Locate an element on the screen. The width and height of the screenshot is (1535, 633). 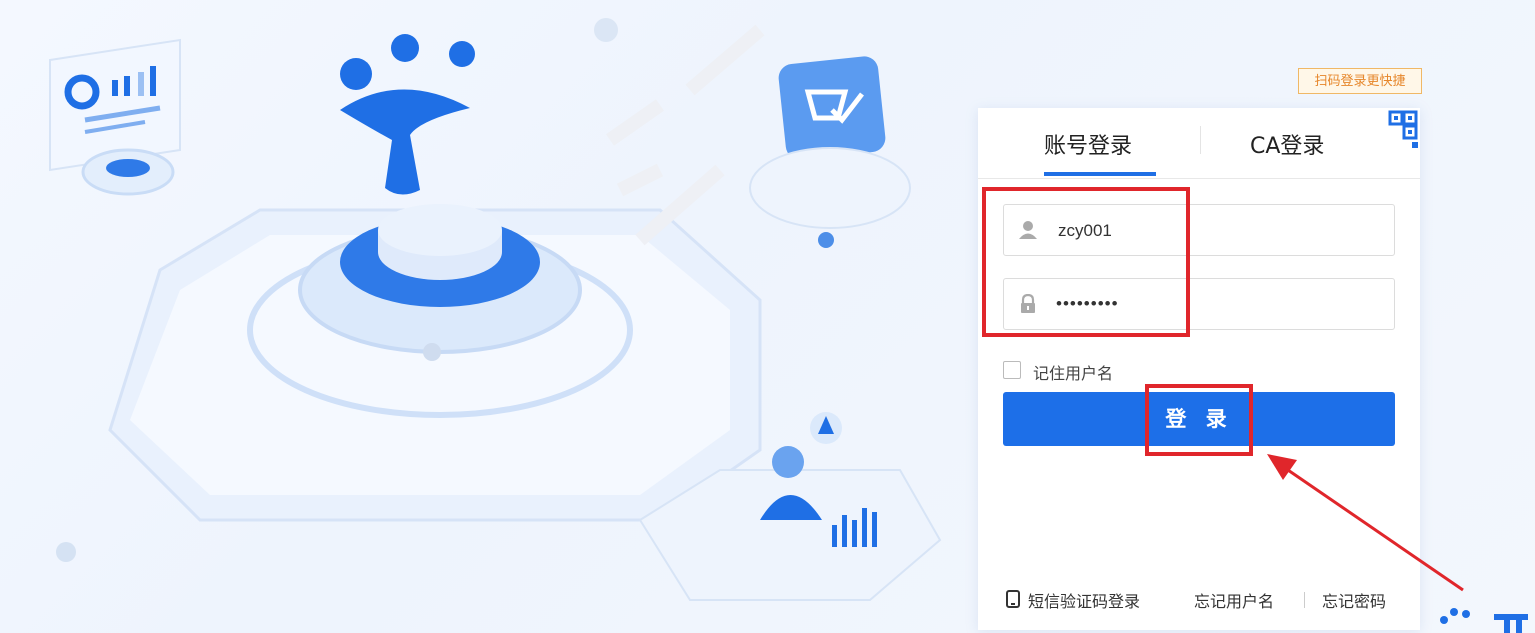
qr-code-icon is located at coordinates (1398, 130).